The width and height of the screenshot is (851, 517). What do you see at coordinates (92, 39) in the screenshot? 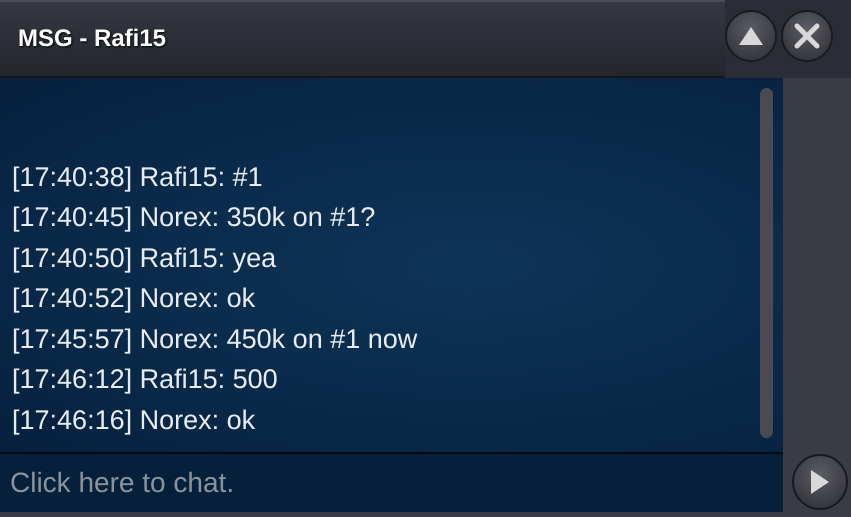
I see `window-title: MSG - Rafi15` at bounding box center [92, 39].